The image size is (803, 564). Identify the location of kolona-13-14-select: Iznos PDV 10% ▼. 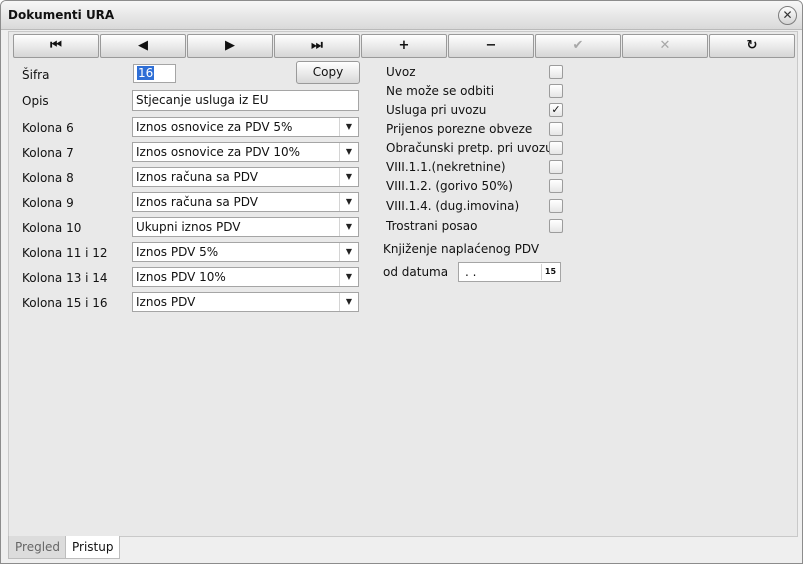
(245, 277).